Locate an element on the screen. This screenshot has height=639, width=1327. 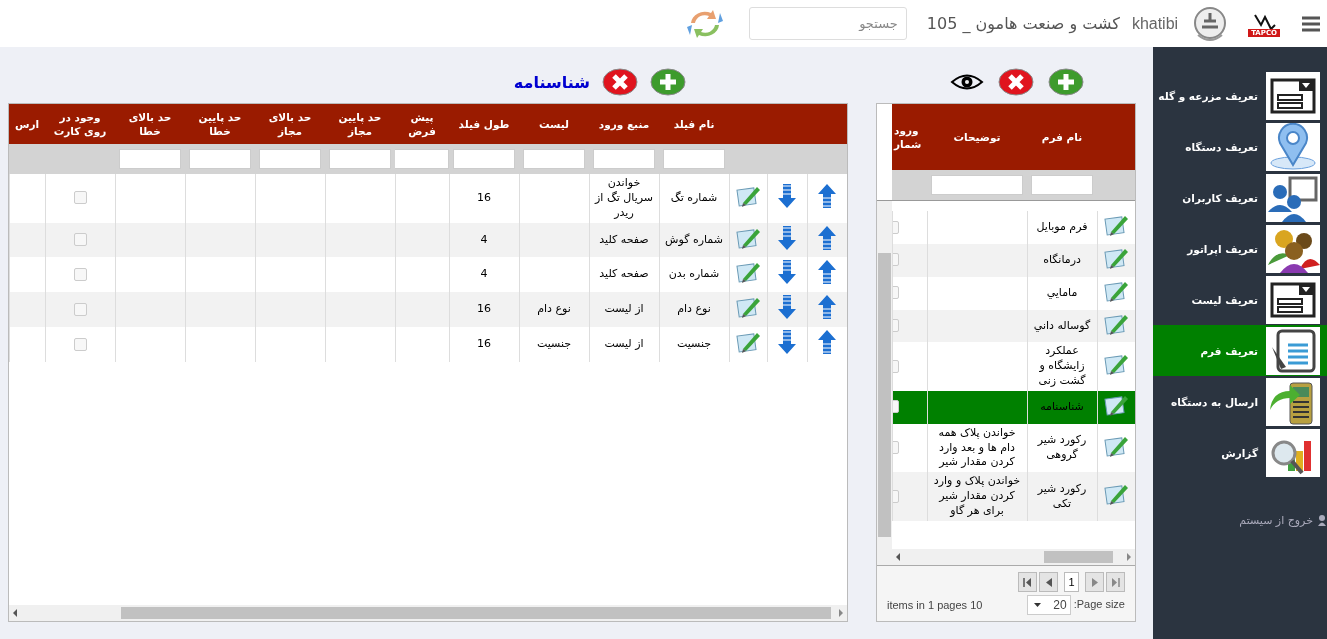
sidebar-item: تعریف مزرعه و گله is located at coordinates (1240, 95).